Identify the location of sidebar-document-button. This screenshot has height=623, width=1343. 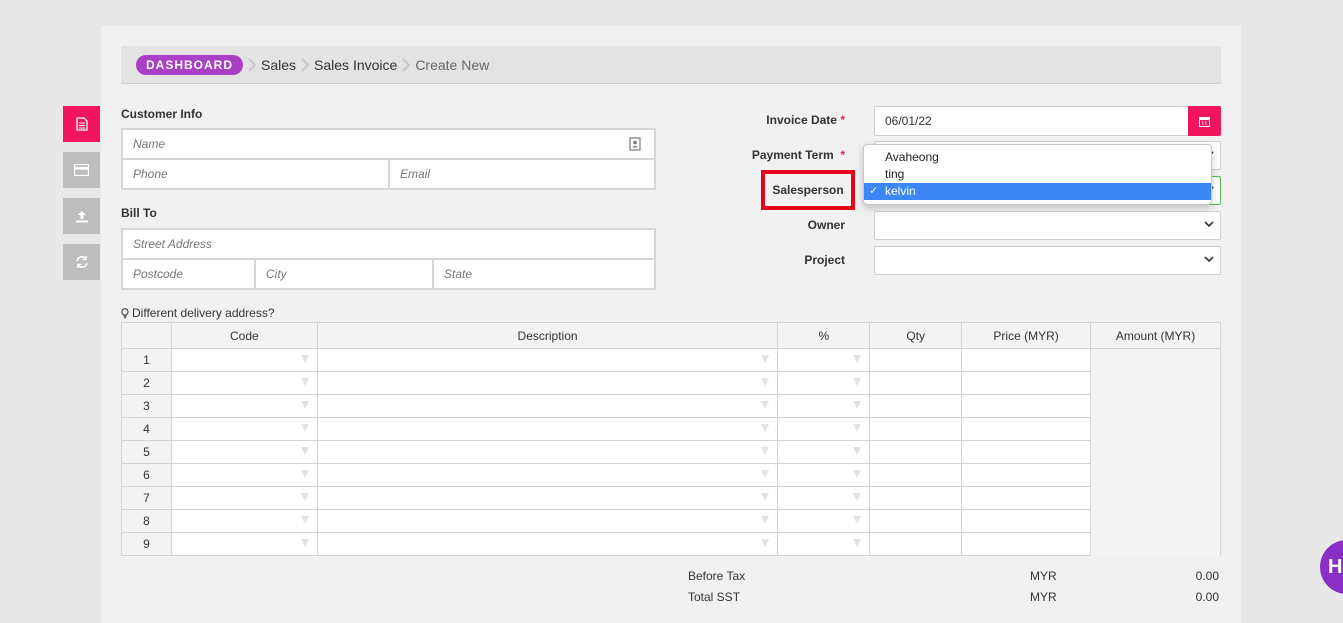
(81, 124).